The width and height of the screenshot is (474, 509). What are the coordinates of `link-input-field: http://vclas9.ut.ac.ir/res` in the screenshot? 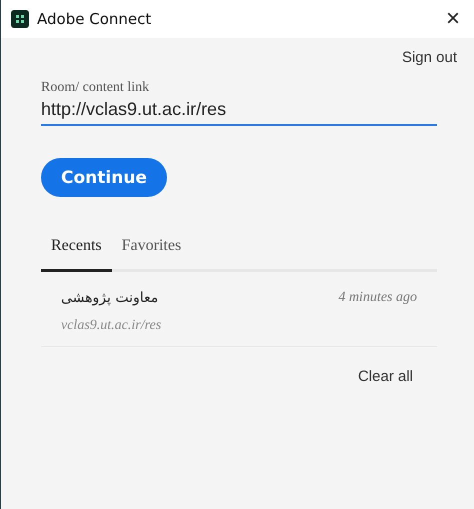 It's located at (239, 111).